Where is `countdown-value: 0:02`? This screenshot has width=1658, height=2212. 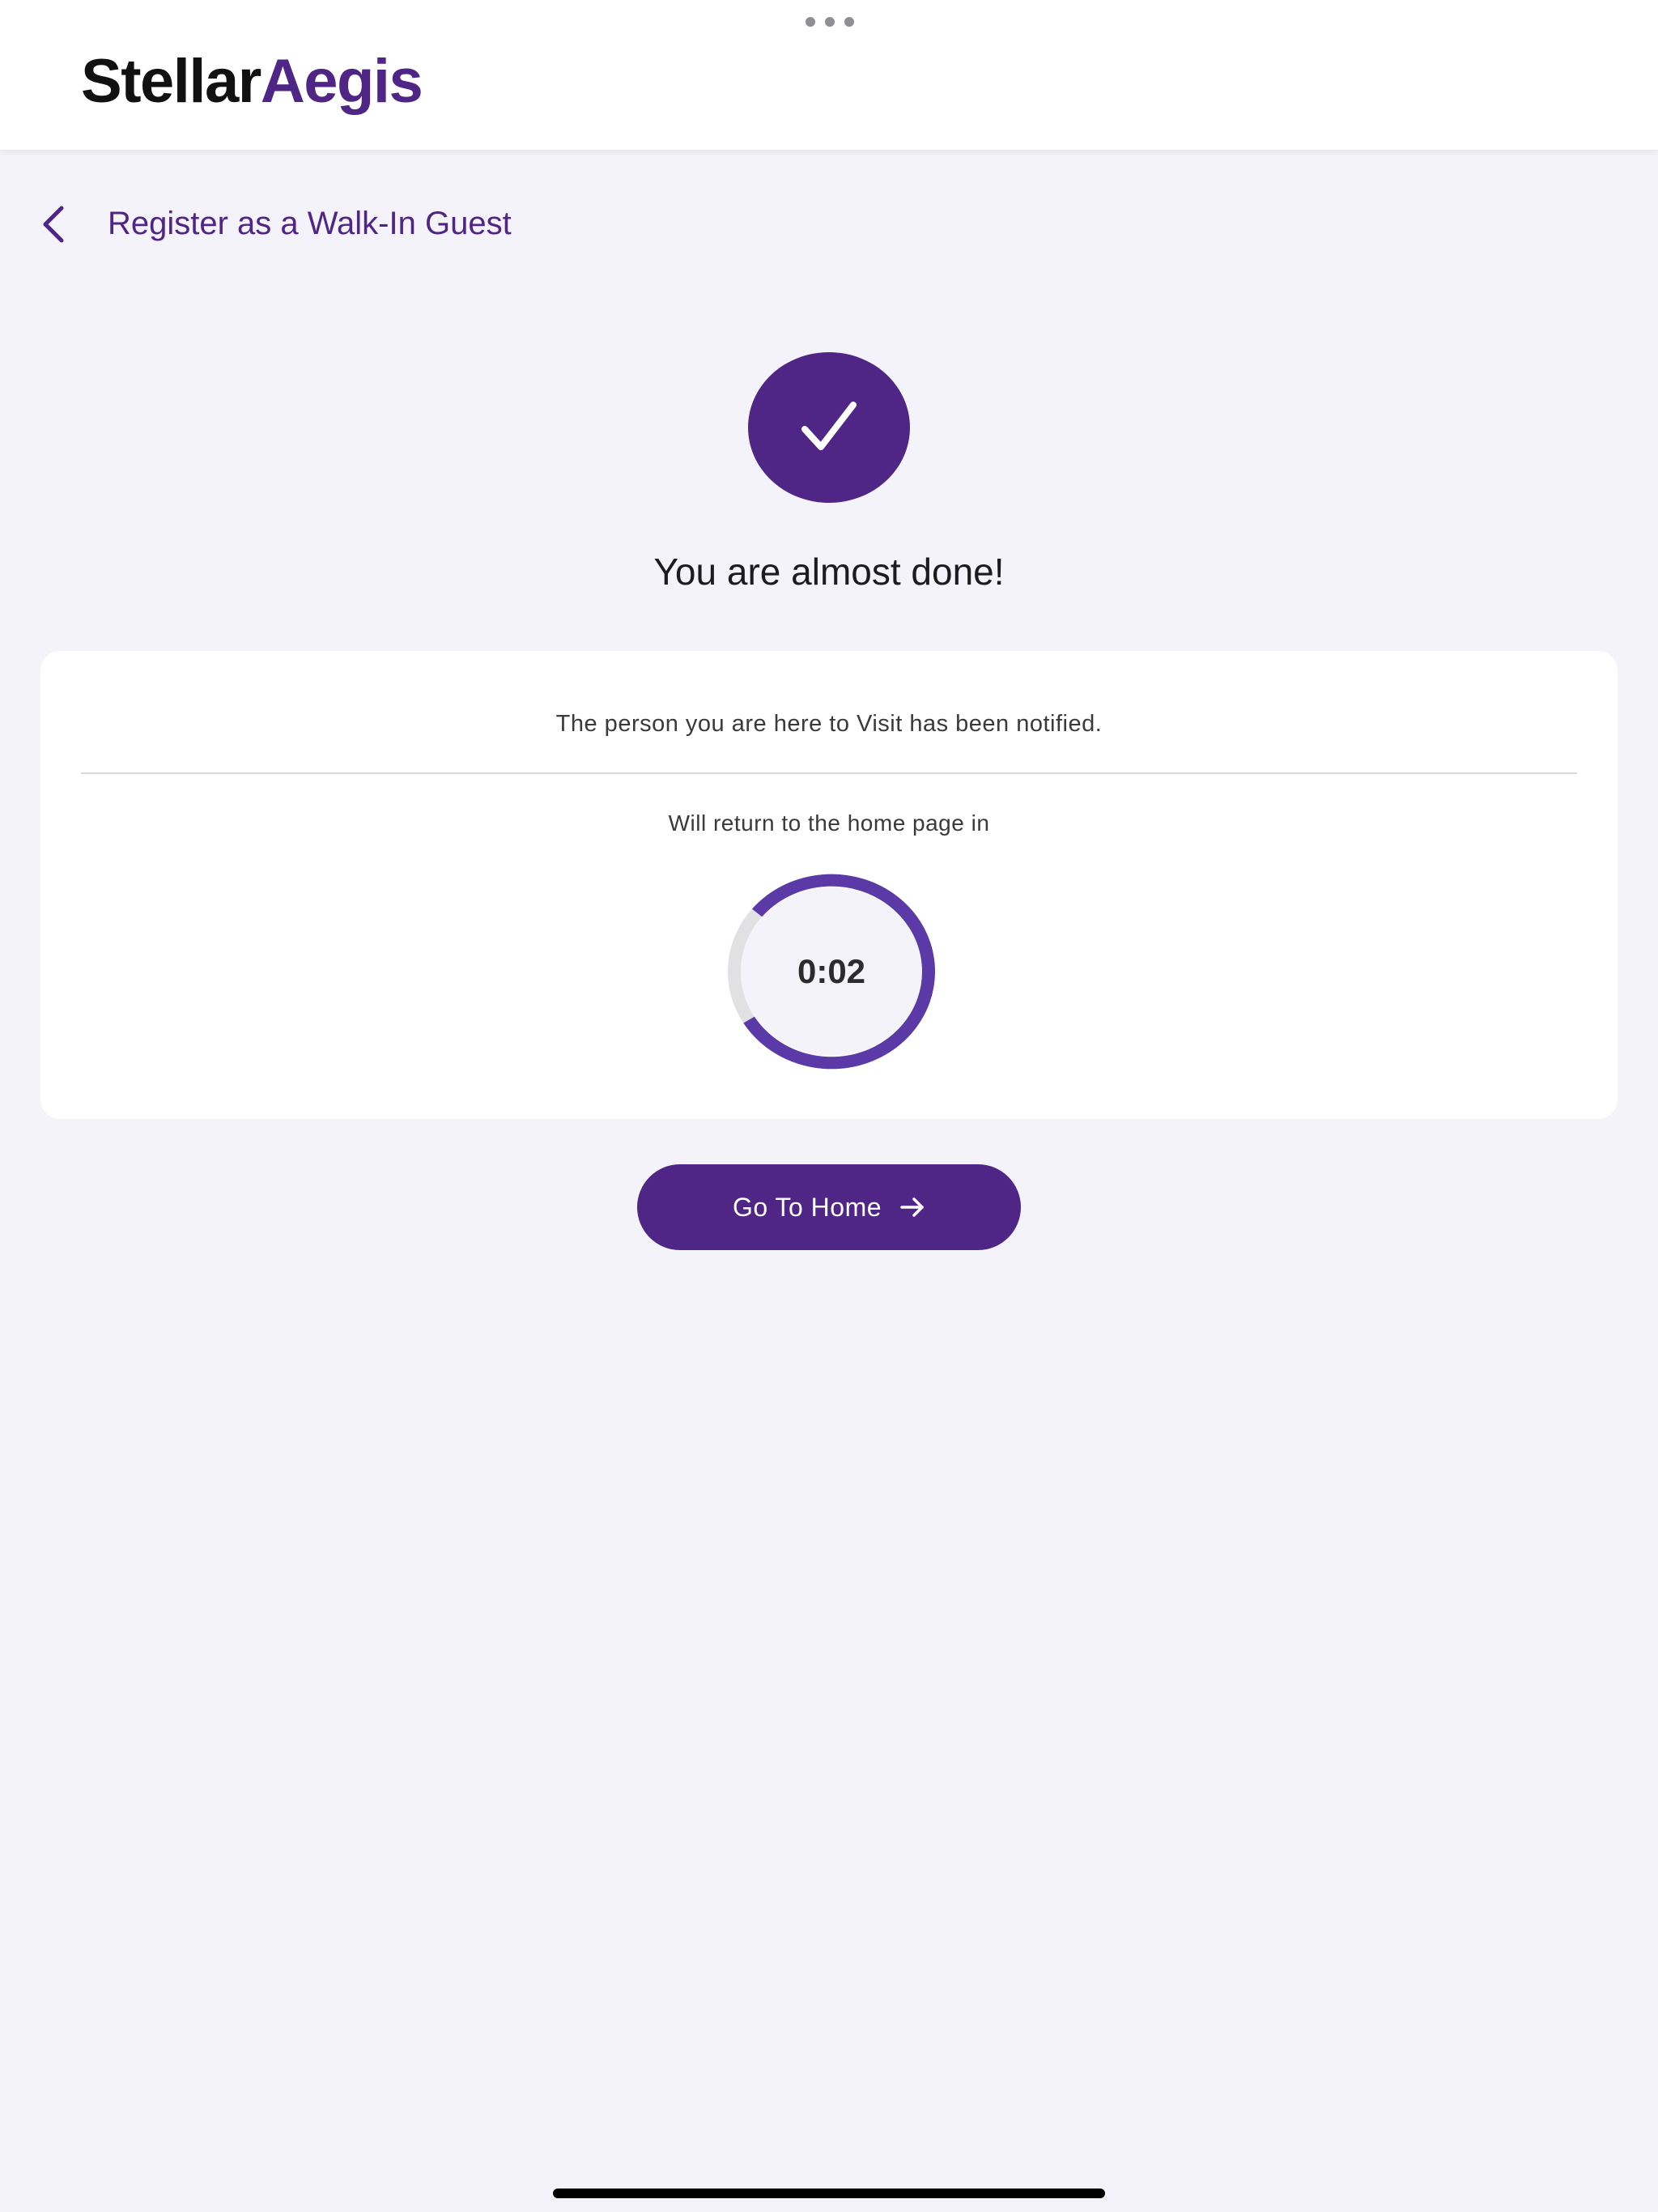 countdown-value: 0:02 is located at coordinates (831, 971).